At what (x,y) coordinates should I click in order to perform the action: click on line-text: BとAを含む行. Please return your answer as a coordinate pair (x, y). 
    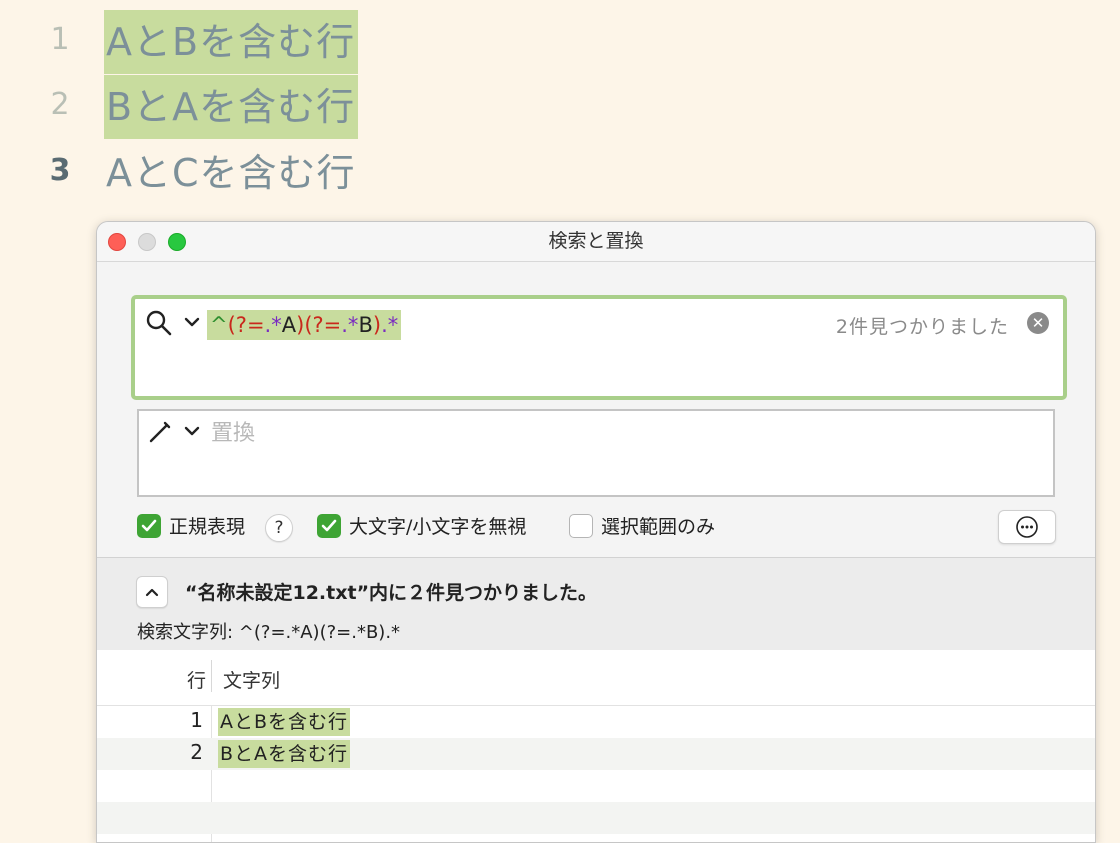
    Looking at the image, I should click on (231, 107).